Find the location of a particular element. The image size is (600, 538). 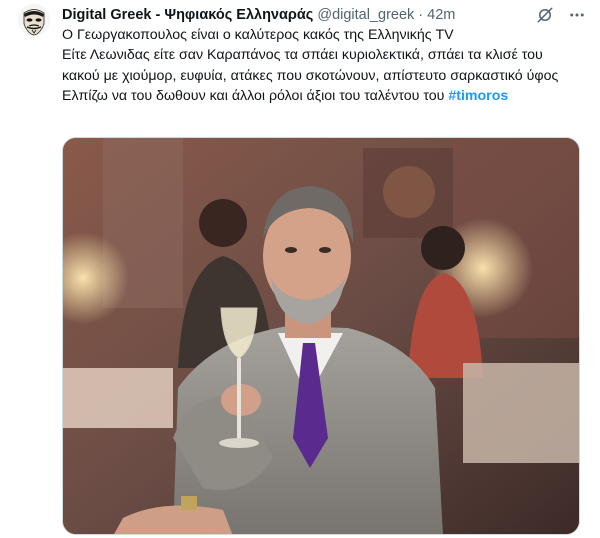

more-icon is located at coordinates (577, 15).